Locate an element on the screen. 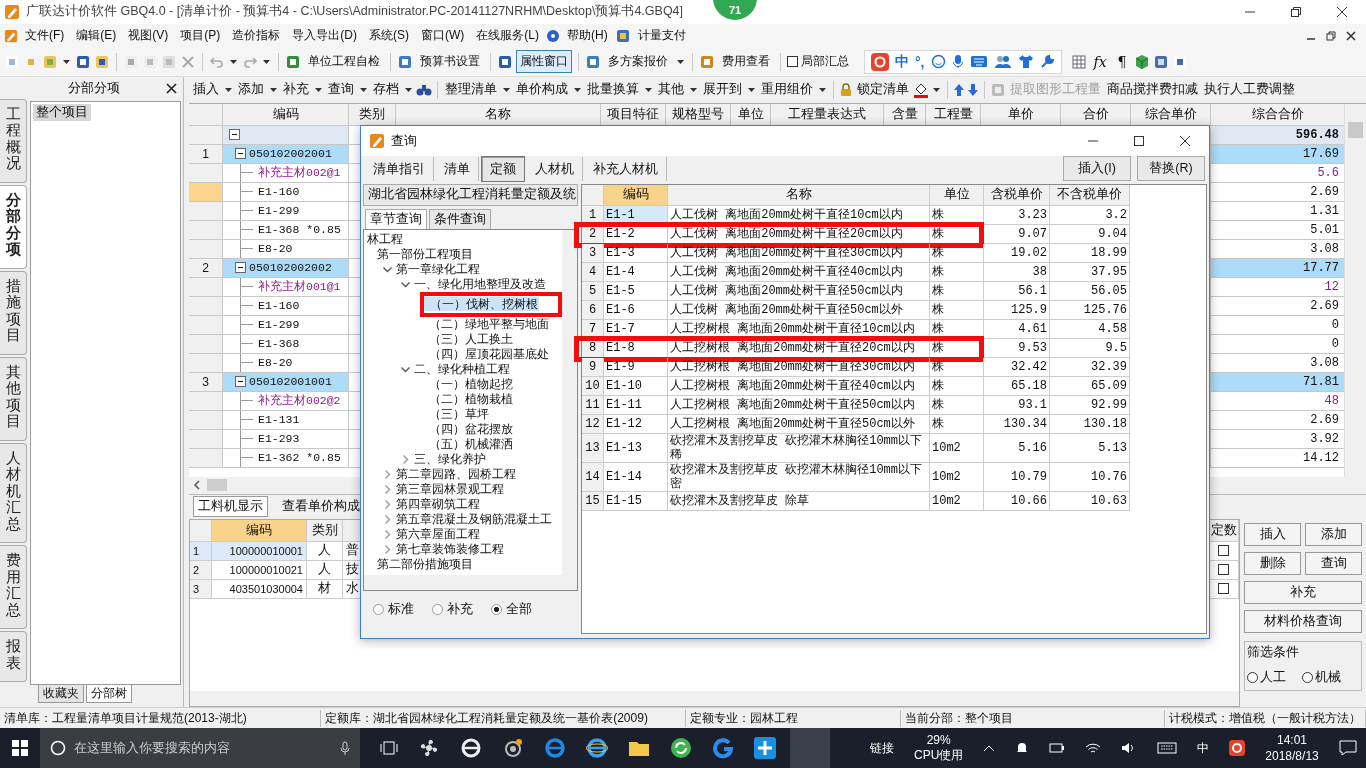 Image resolution: width=1366 pixels, height=768 pixels. chevron-left-icon is located at coordinates (197, 485).